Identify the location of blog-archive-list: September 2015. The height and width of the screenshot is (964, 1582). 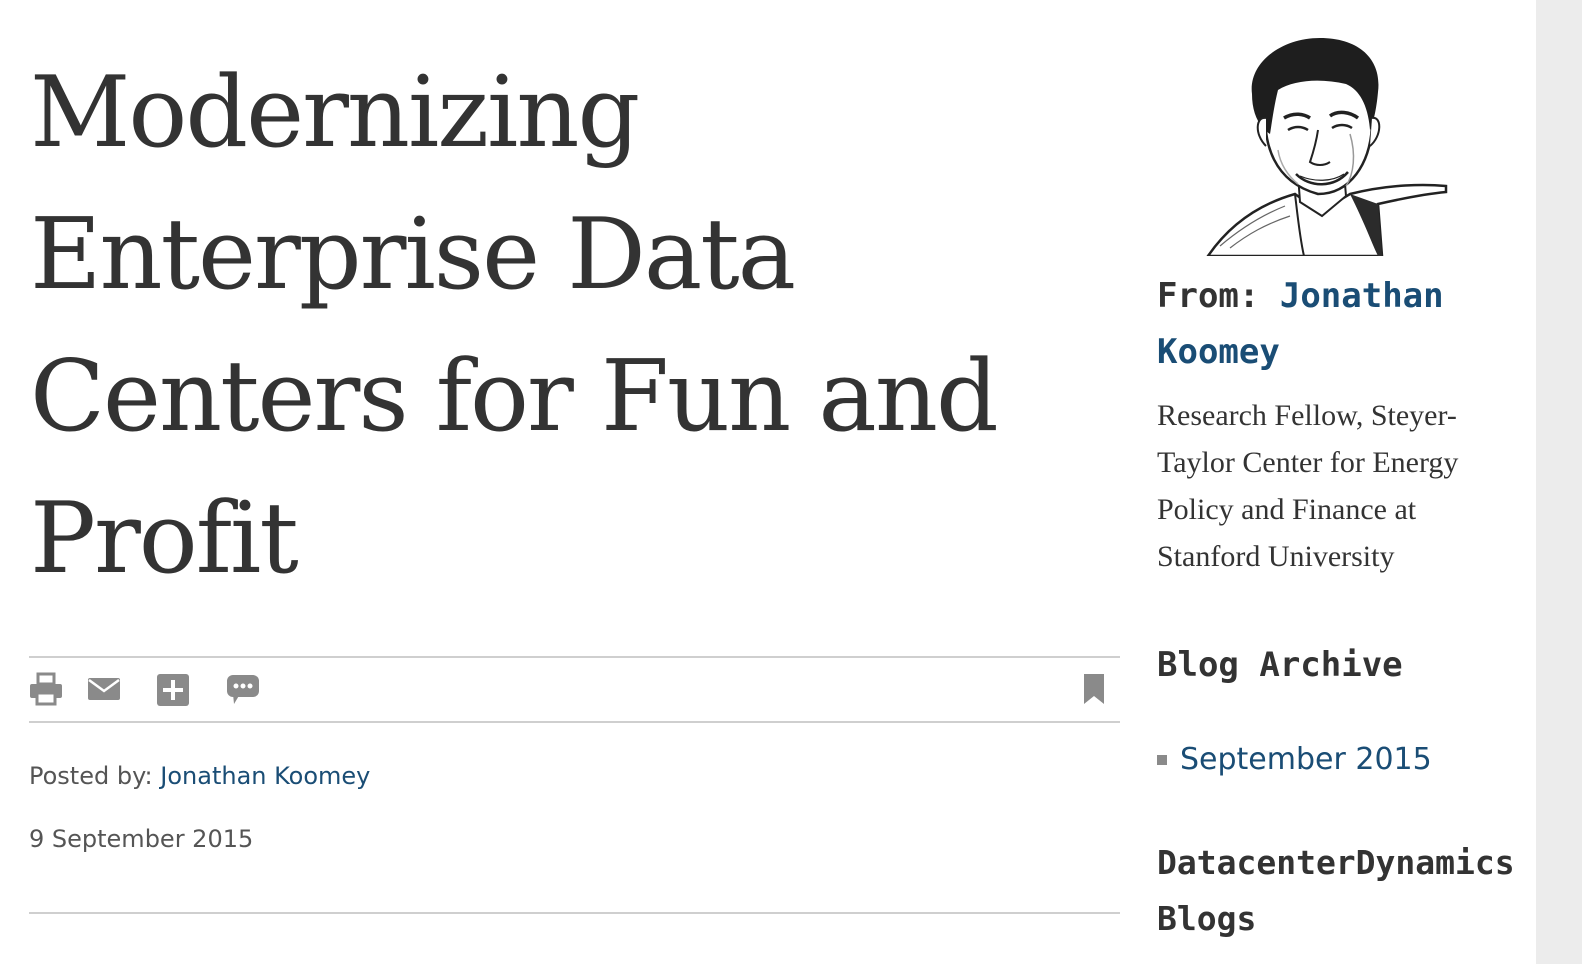
(1294, 760).